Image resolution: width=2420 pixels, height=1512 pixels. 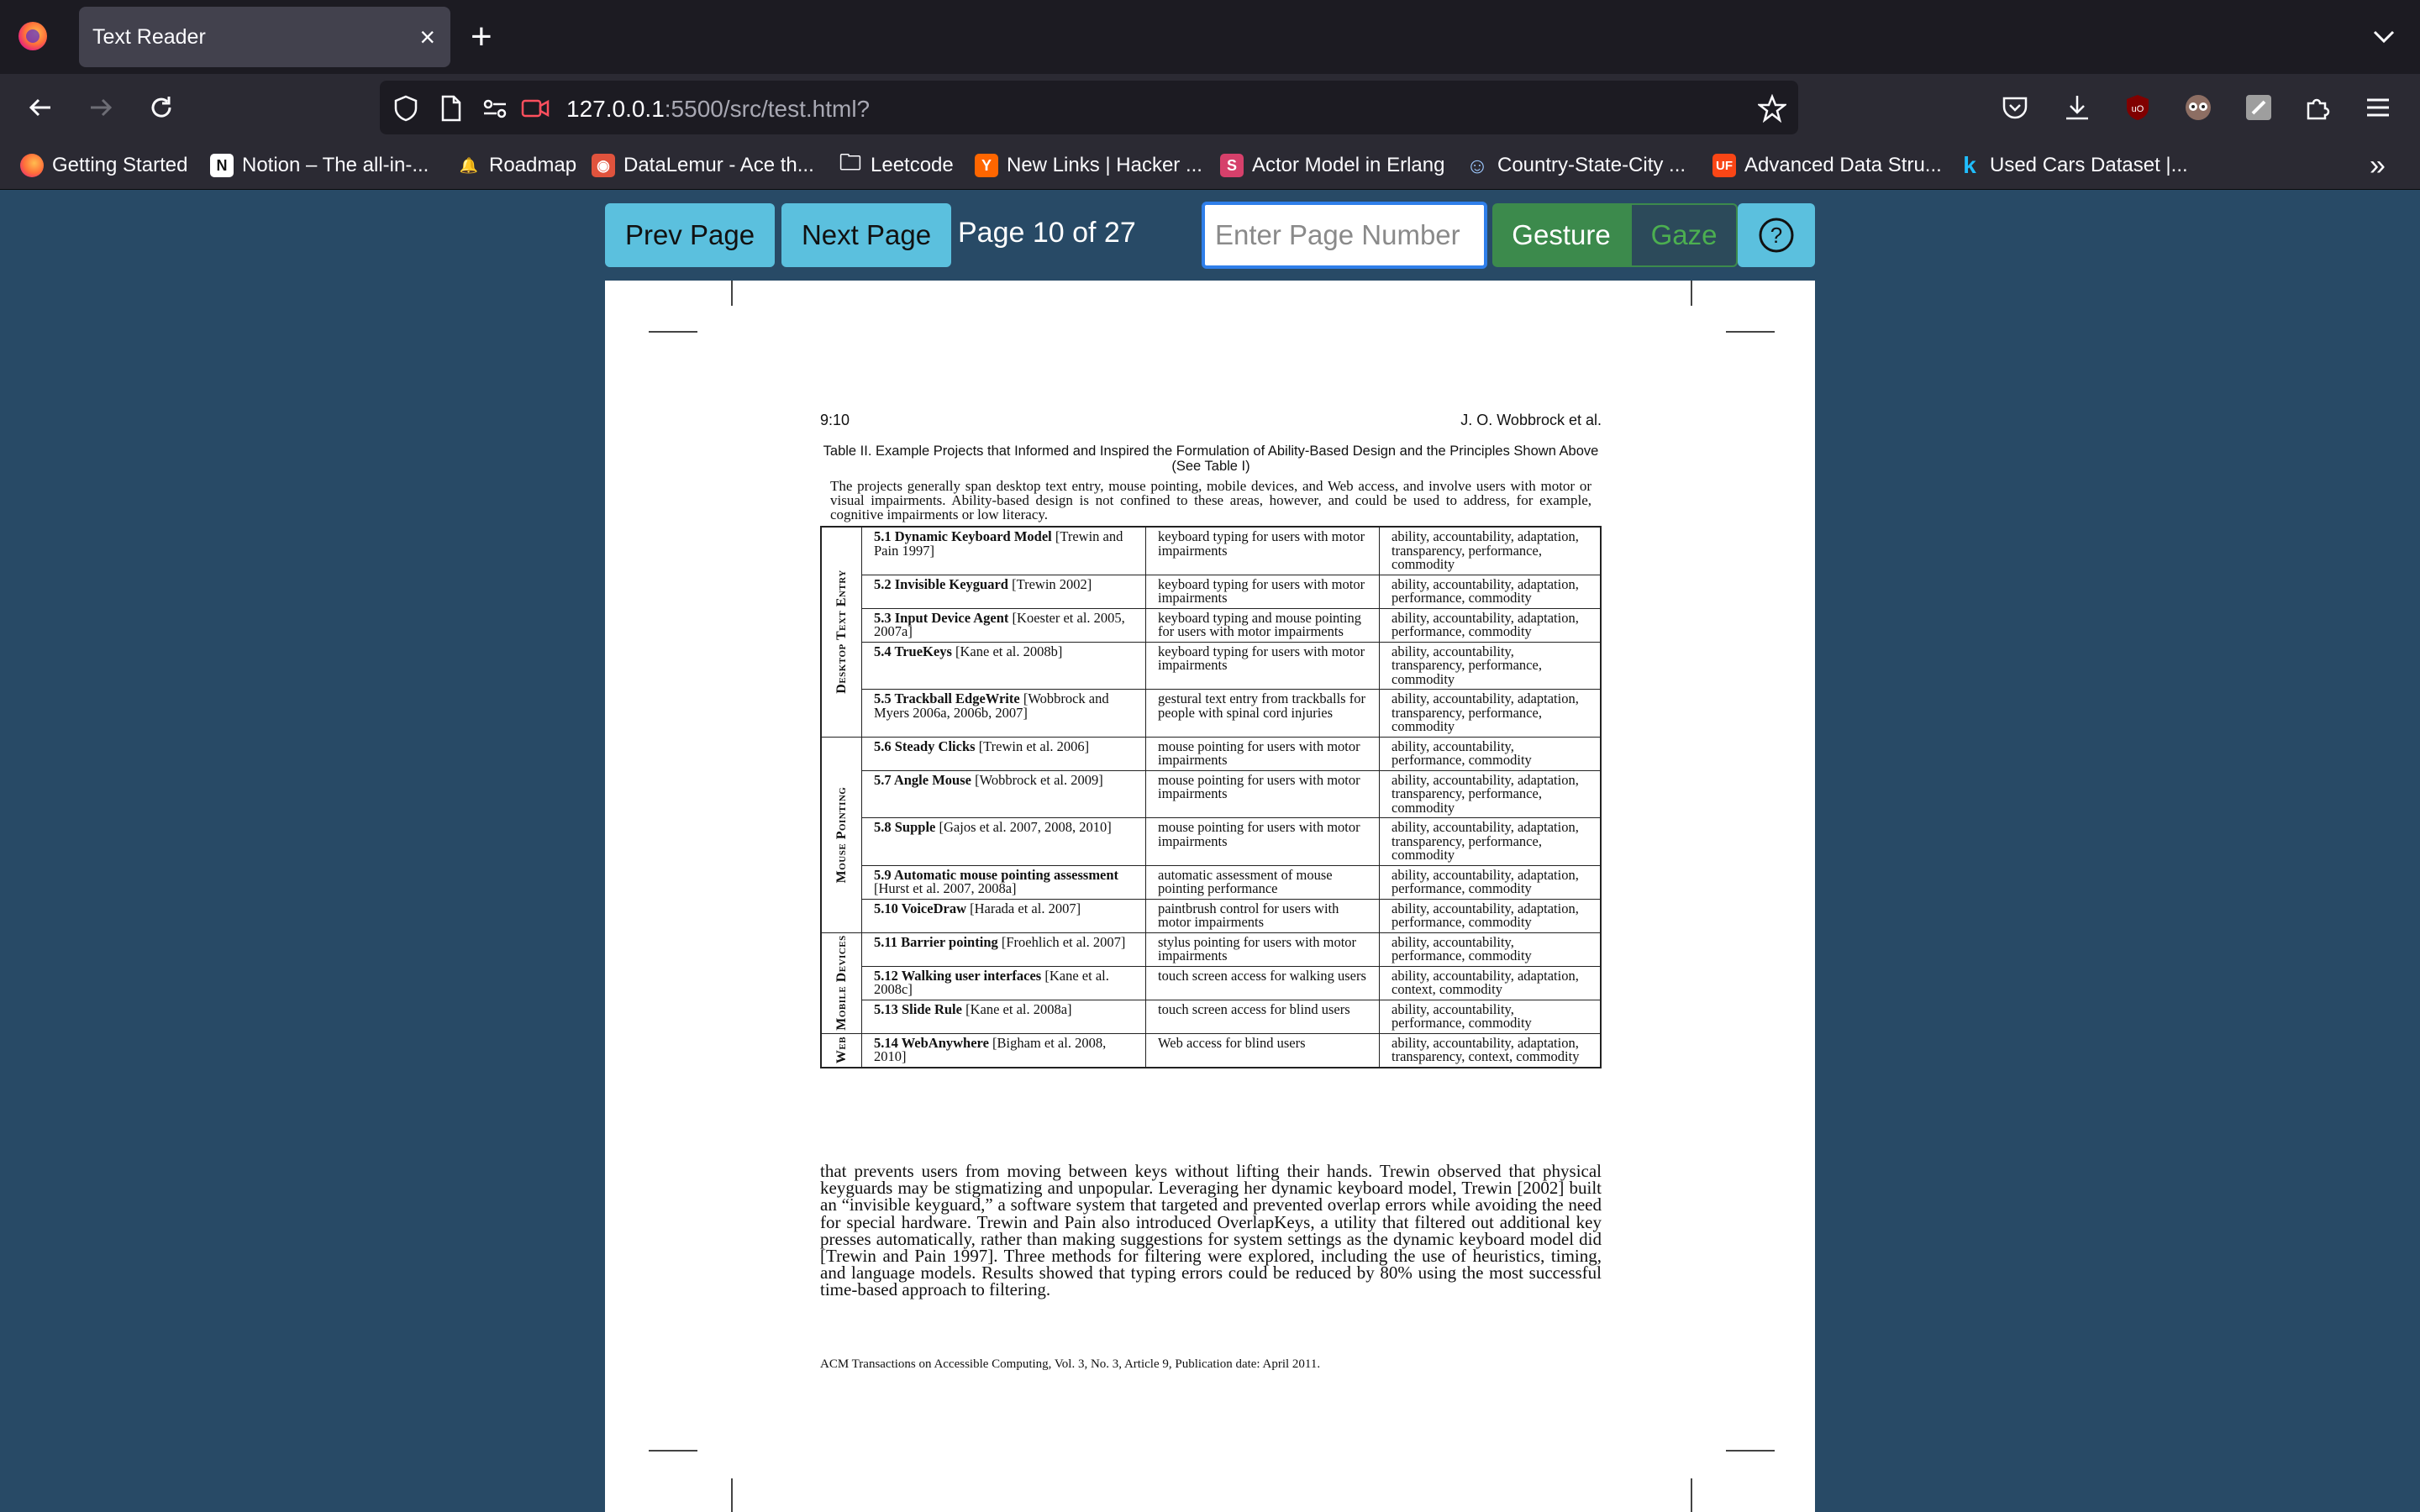 What do you see at coordinates (101, 107) in the screenshot?
I see `forward-arrow-icon` at bounding box center [101, 107].